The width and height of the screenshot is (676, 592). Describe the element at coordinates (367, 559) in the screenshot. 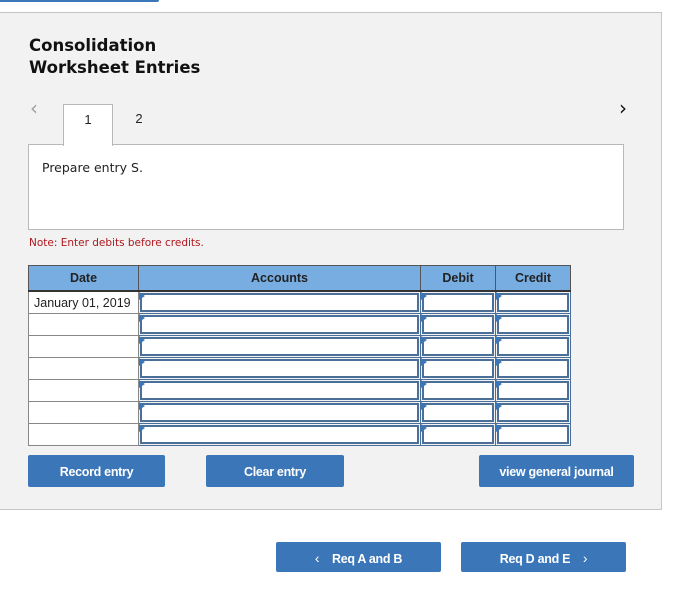

I see `prev-requirement-label: Req A and B` at that location.